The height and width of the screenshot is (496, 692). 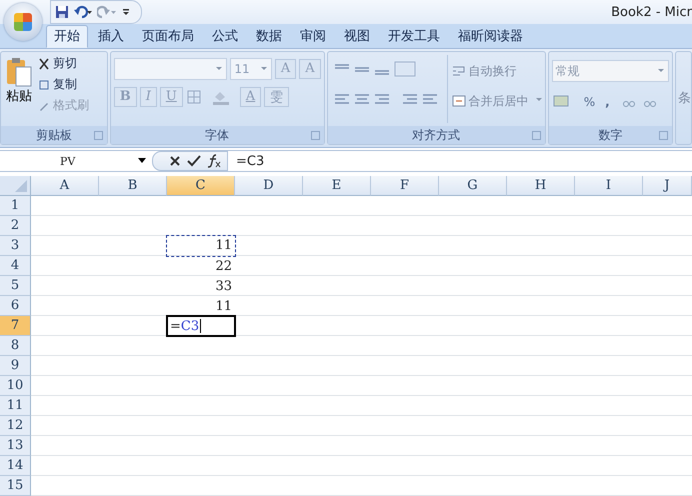 What do you see at coordinates (225, 36) in the screenshot?
I see `ribbon-tab: 公式` at bounding box center [225, 36].